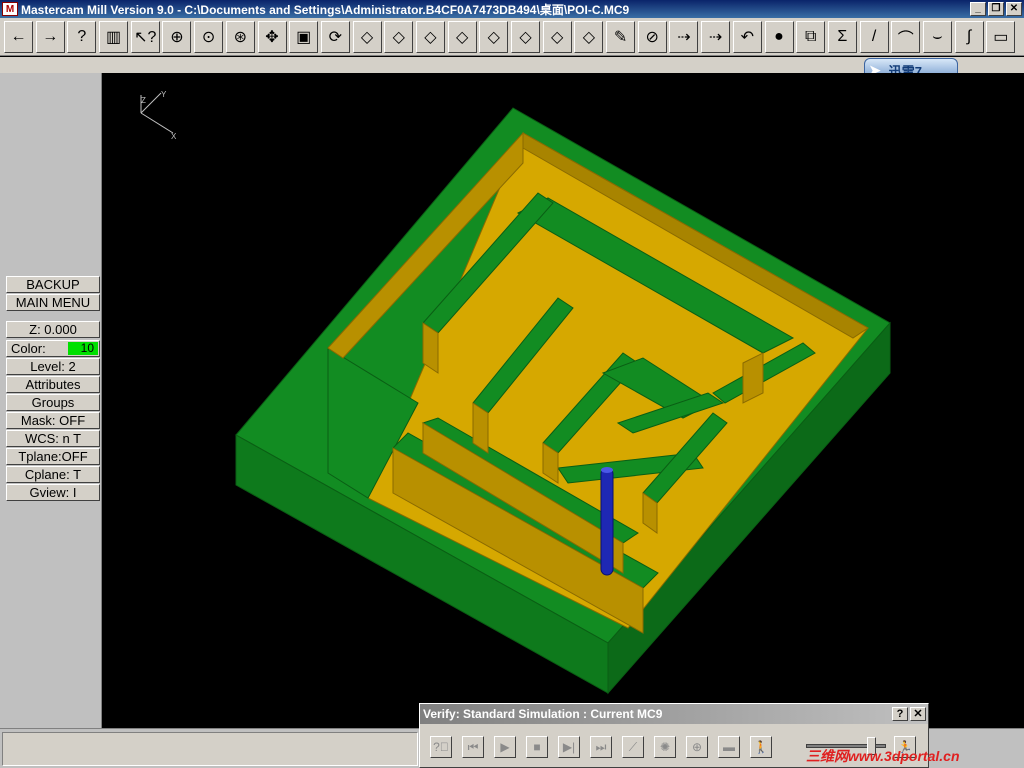 The height and width of the screenshot is (768, 1024). Describe the element at coordinates (53, 438) in the screenshot. I see `wcs-button: WCS: n T` at that location.